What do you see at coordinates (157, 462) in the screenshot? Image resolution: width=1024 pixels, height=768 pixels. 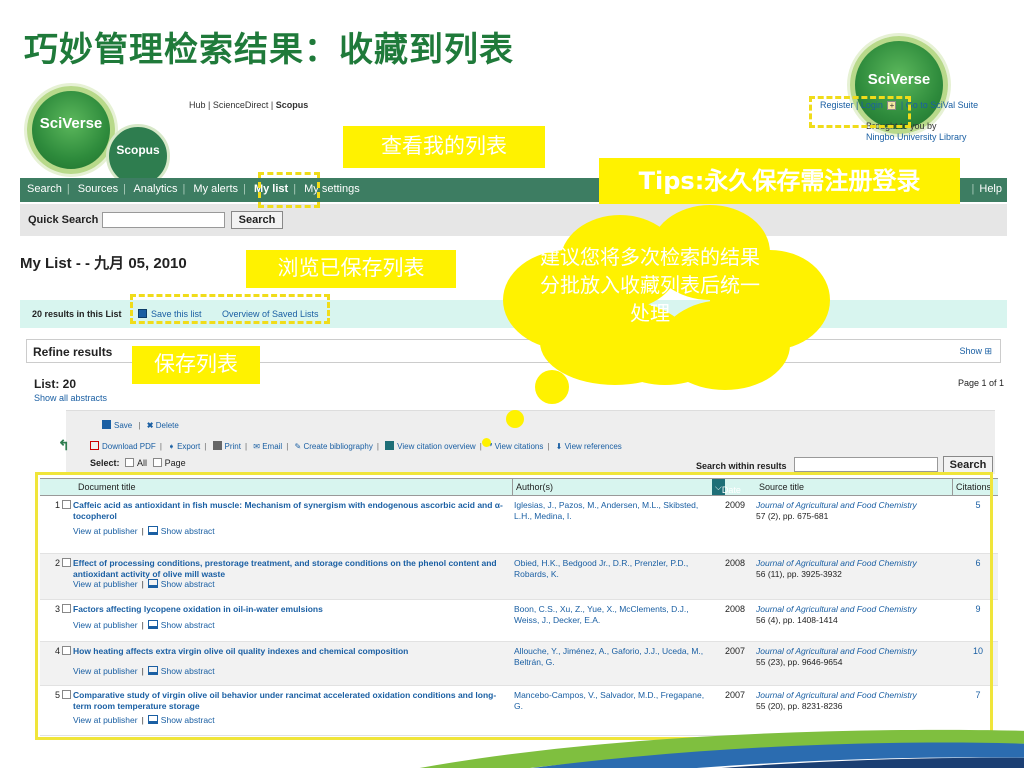 I see `select-page-checkbox` at bounding box center [157, 462].